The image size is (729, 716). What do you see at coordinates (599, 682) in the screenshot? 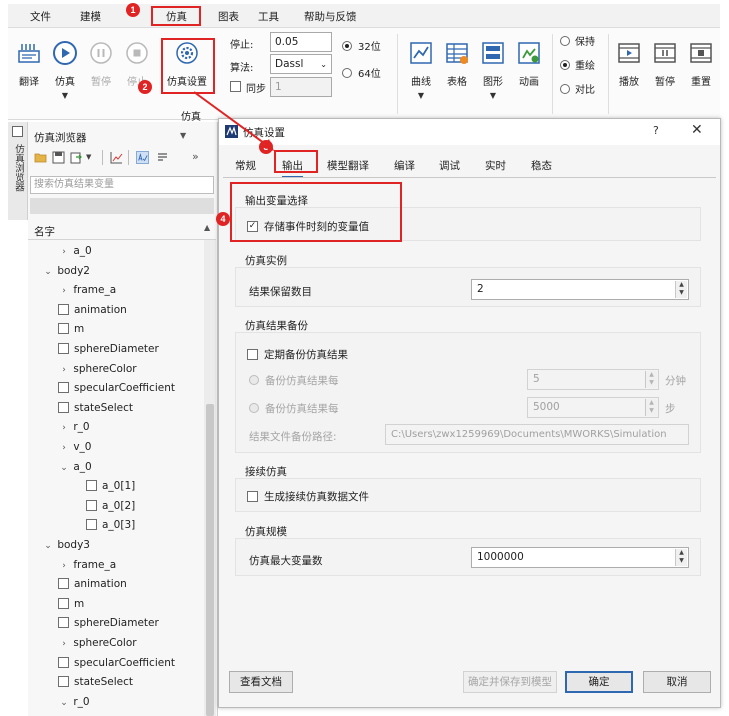
I see `ok-button: 确定` at bounding box center [599, 682].